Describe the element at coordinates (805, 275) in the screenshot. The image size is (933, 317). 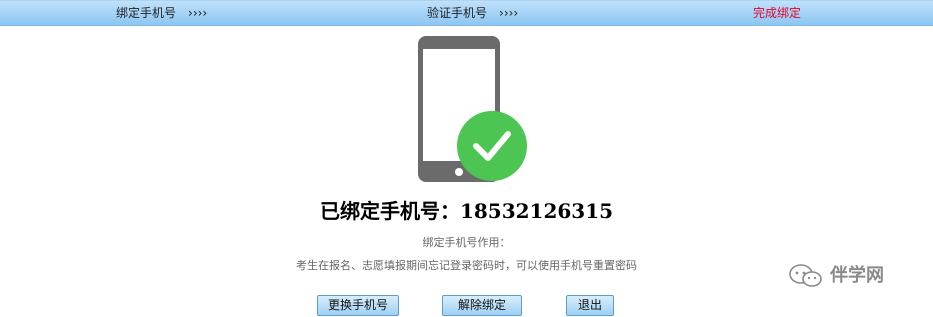
I see `wechat-icon` at that location.